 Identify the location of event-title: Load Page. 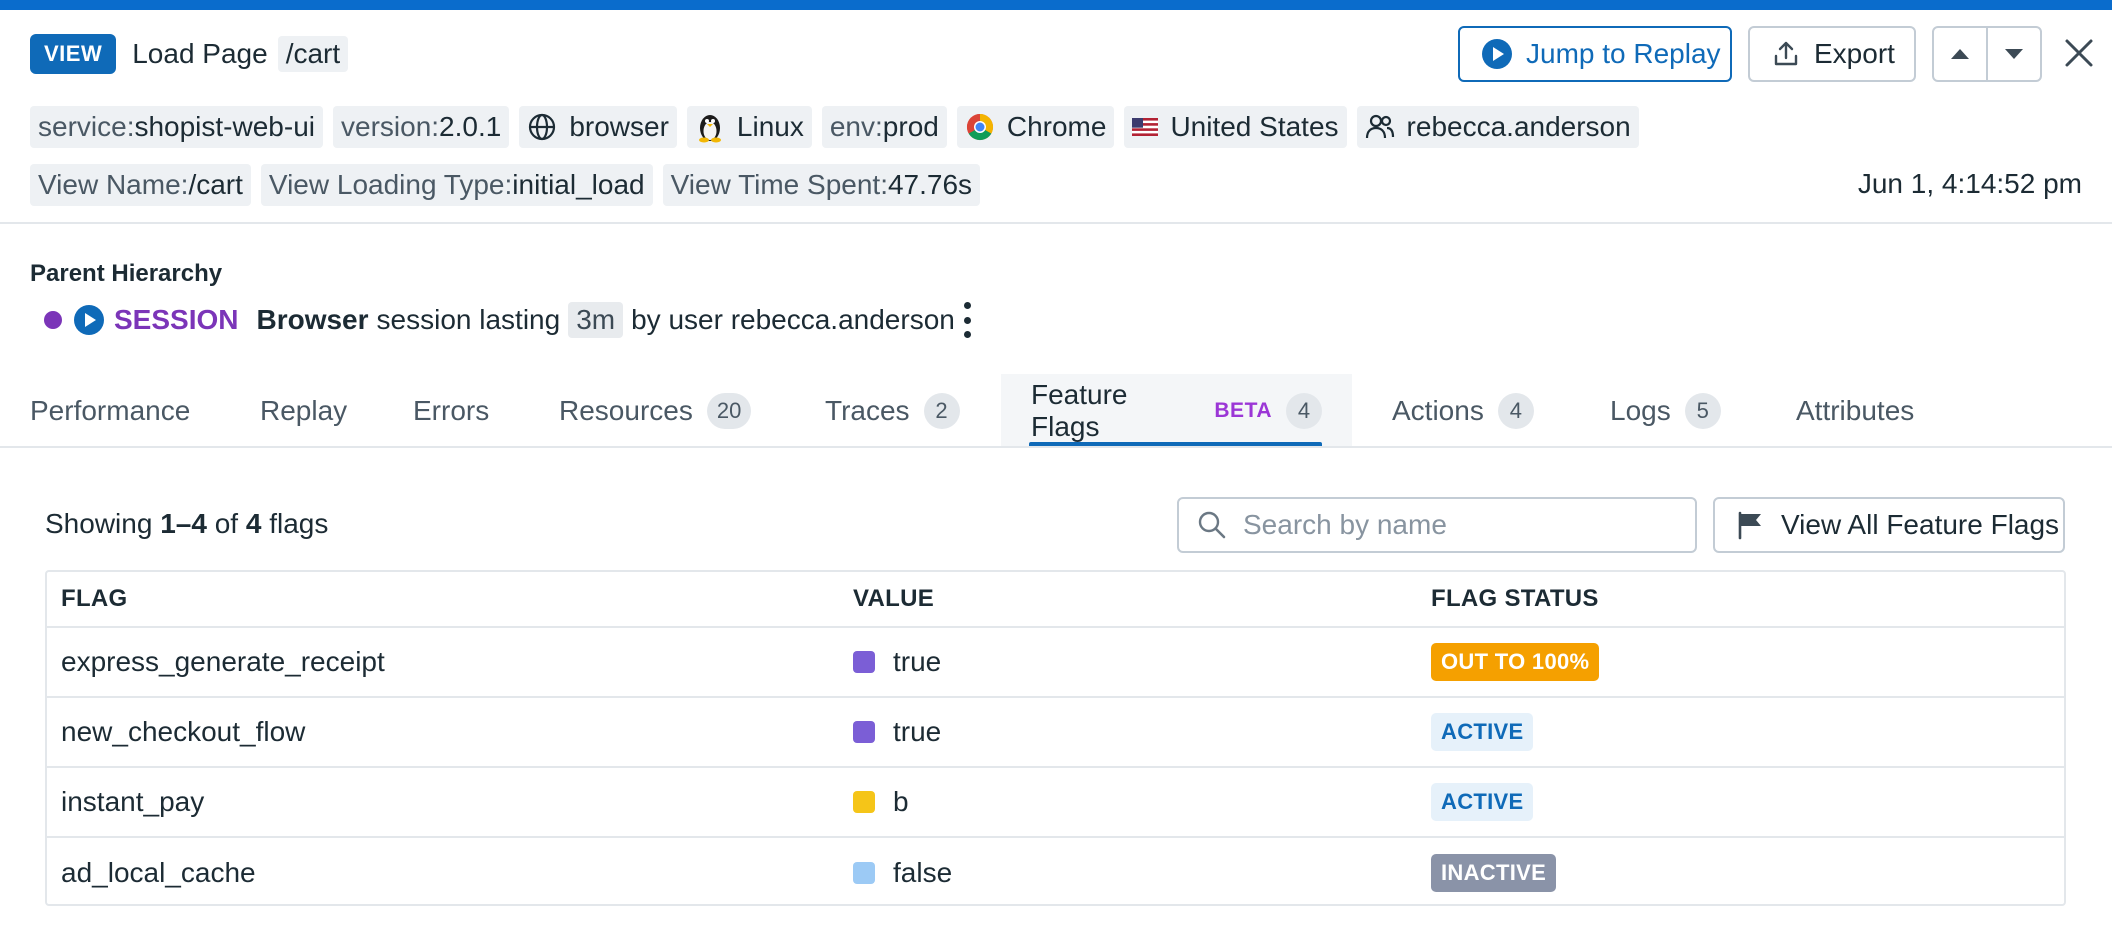
(200, 53).